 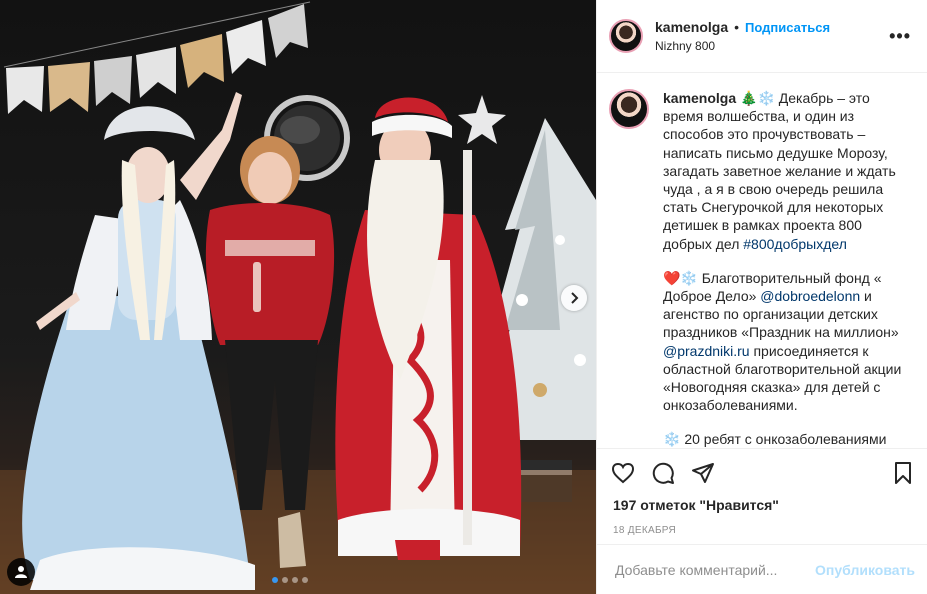 I want to click on bunting-garland, so click(x=157, y=57).